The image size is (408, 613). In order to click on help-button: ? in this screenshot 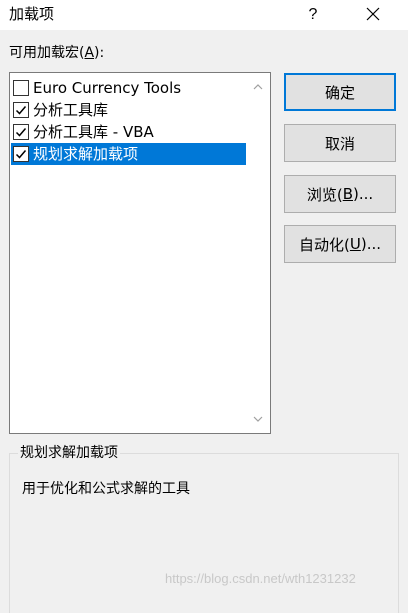, I will do `click(313, 15)`.